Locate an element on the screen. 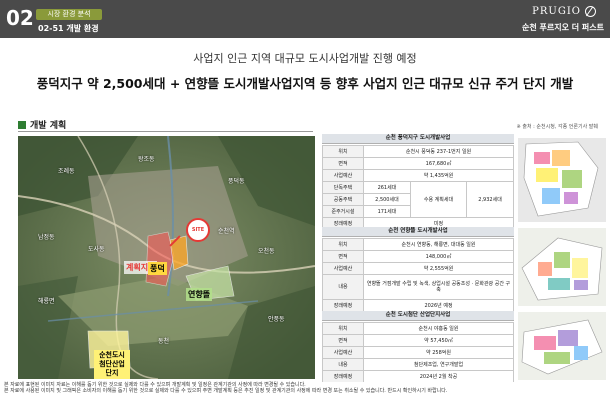 This screenshot has width=610, height=420. table-row: 장래예정 2026년 예정 is located at coordinates (418, 305).